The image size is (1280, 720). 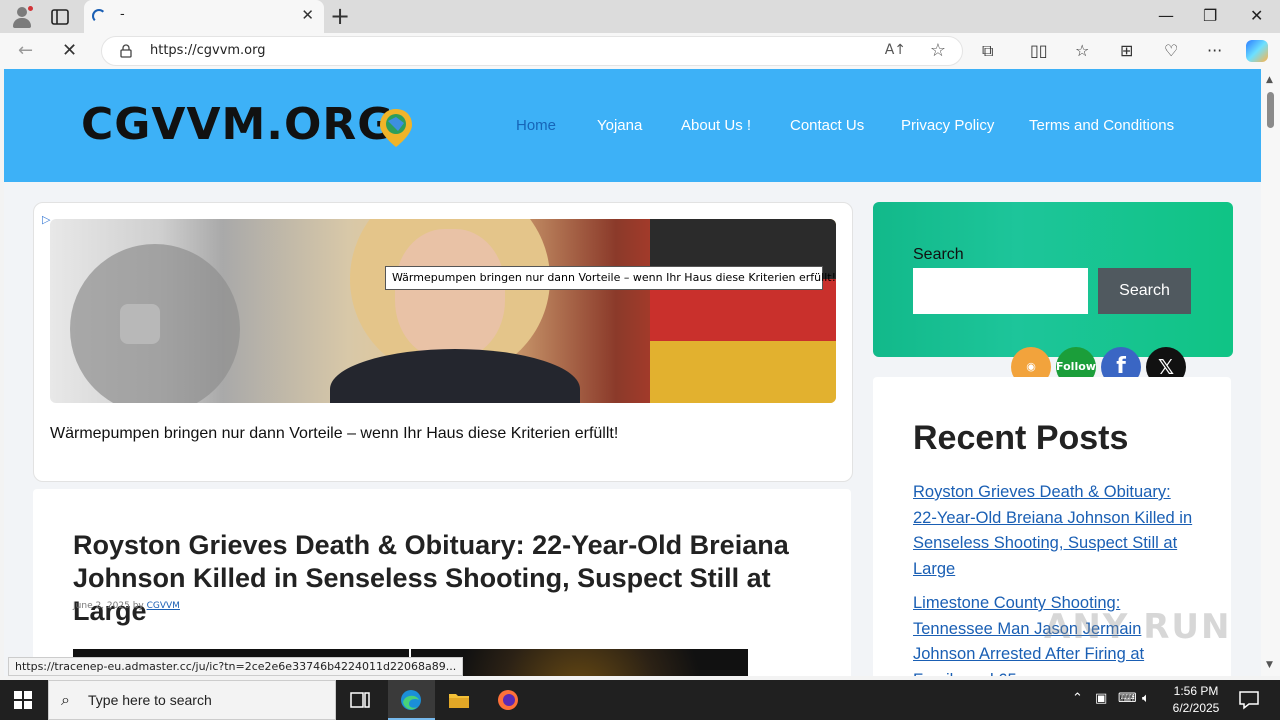 I want to click on clock-time: 1:56 PM, so click(x=1196, y=691).